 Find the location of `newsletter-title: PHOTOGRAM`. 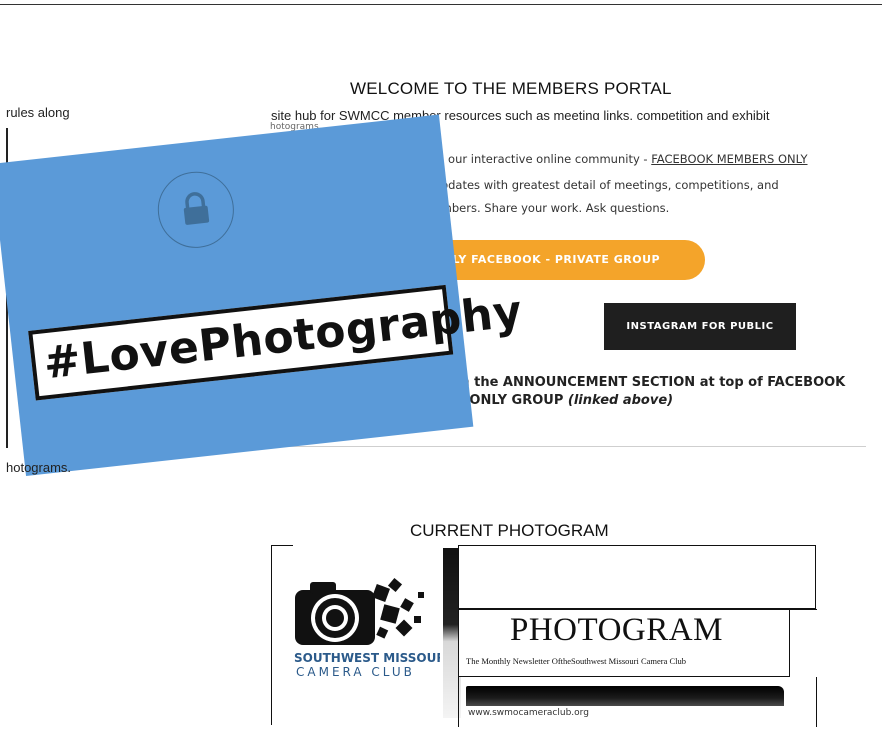

newsletter-title: PHOTOGRAM is located at coordinates (616, 630).